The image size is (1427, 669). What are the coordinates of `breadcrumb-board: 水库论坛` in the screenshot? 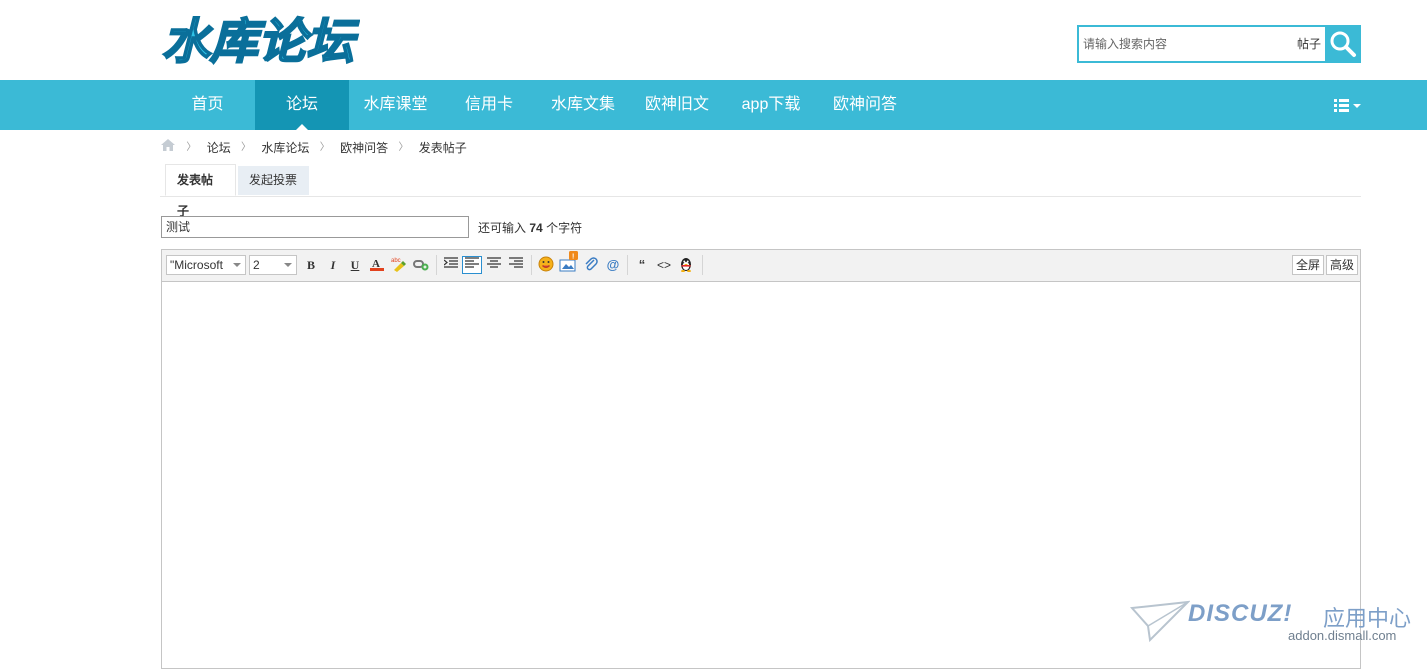 It's located at (285, 148).